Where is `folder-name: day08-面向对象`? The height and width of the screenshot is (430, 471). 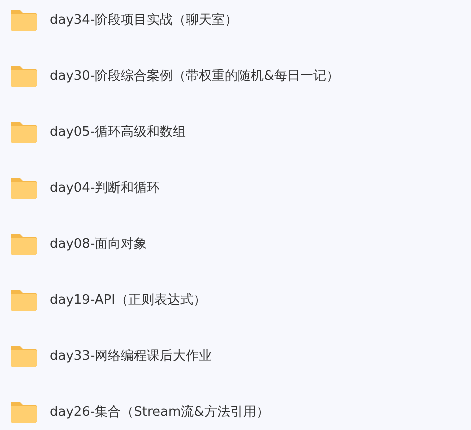
folder-name: day08-面向对象 is located at coordinates (99, 244).